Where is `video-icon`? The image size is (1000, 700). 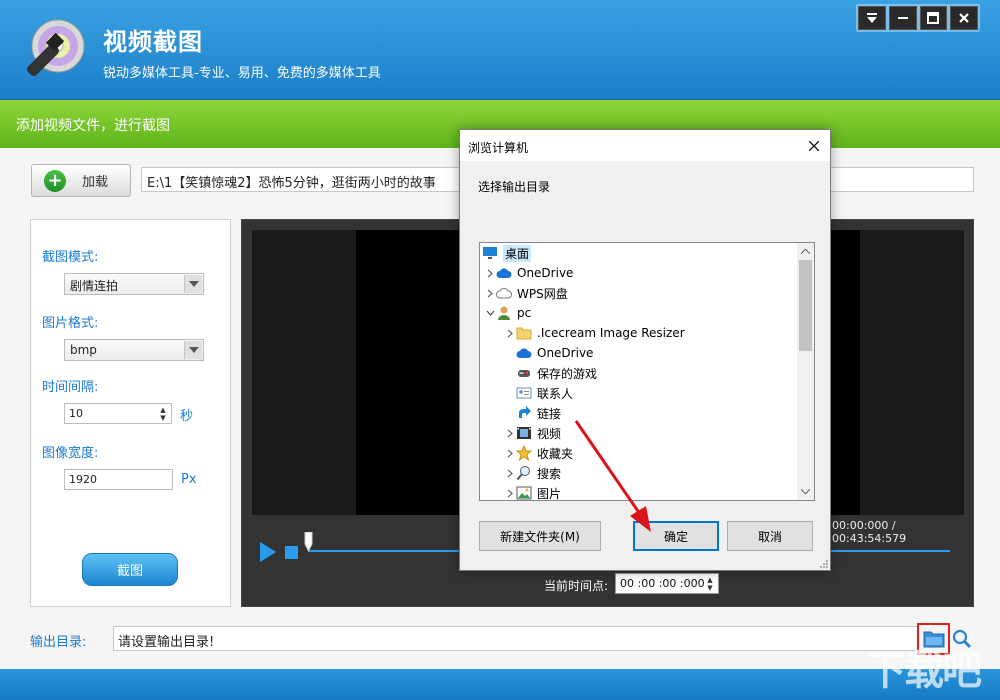 video-icon is located at coordinates (524, 433).